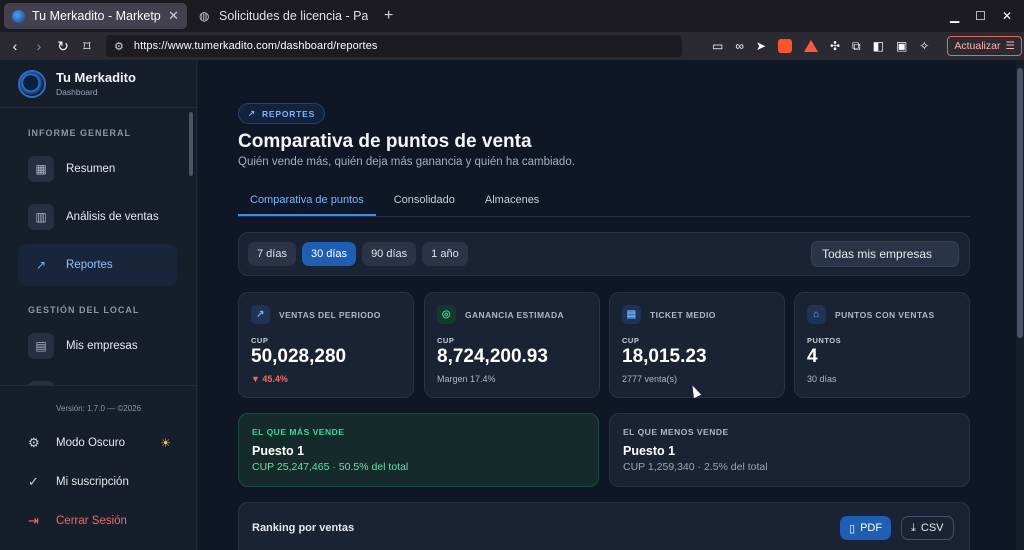  Describe the element at coordinates (63, 46) in the screenshot. I see `reload-icon: ↻` at that location.